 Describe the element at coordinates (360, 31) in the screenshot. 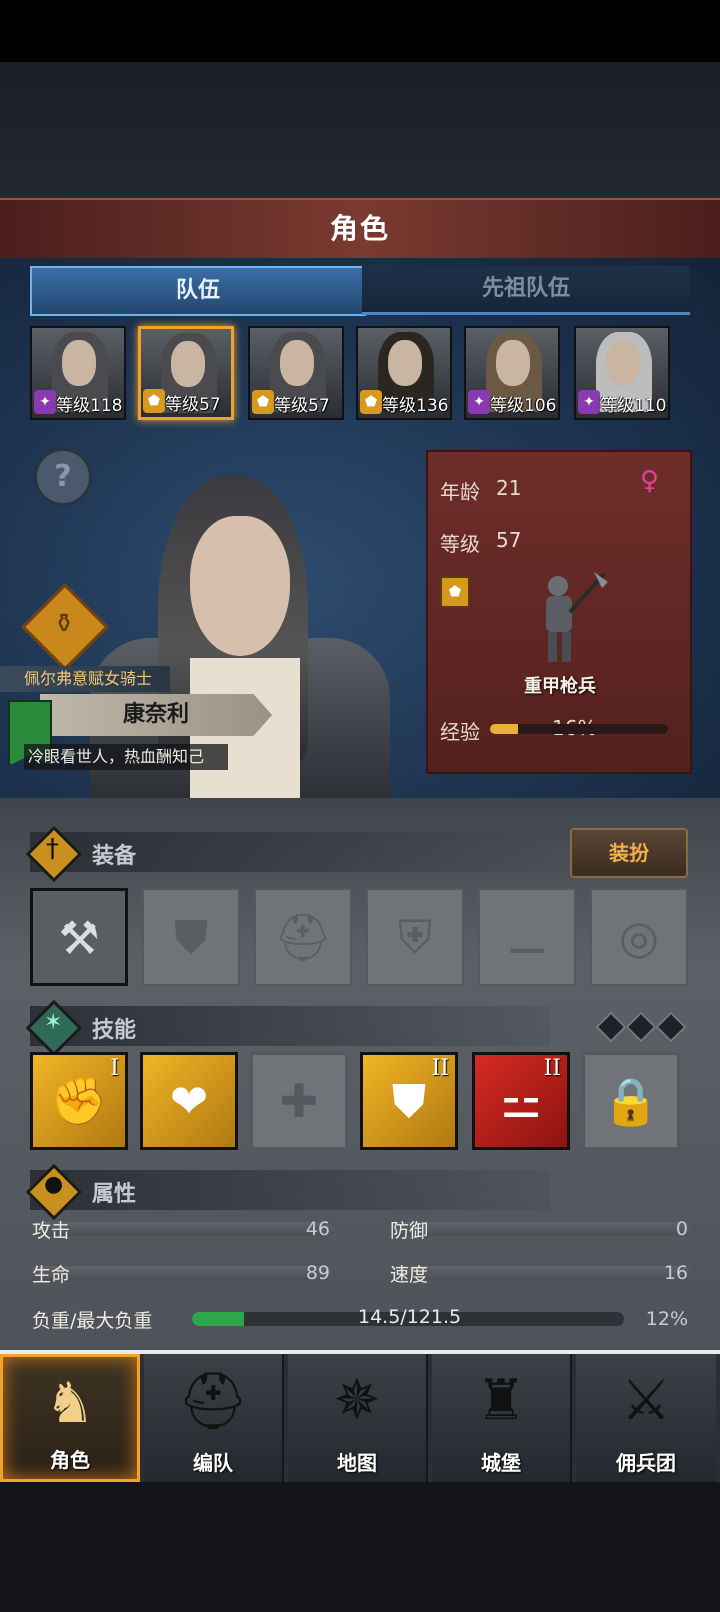

I see `status-bar` at that location.